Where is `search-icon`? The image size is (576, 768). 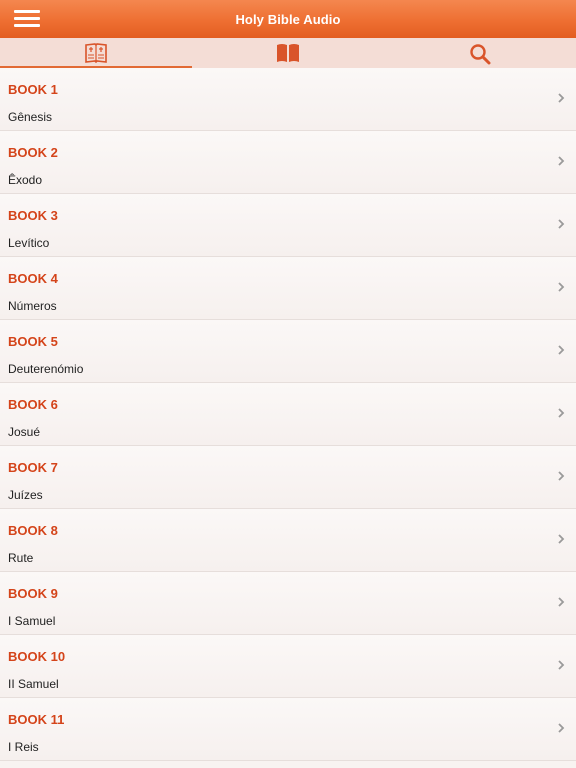
search-icon is located at coordinates (480, 54).